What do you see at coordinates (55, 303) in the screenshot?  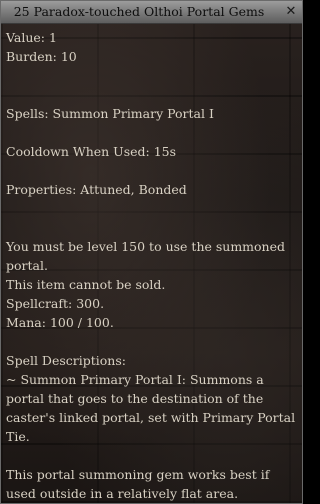 I see `spellcraft-text: Spellcraft: 300.` at bounding box center [55, 303].